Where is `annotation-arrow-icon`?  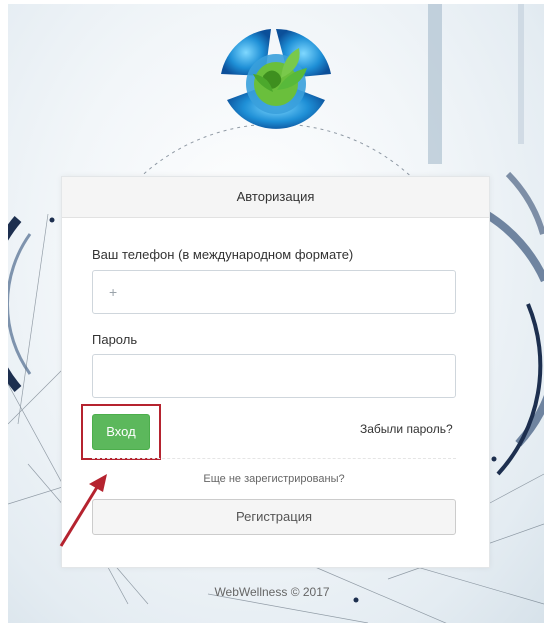
annotation-arrow-icon is located at coordinates (83, 510).